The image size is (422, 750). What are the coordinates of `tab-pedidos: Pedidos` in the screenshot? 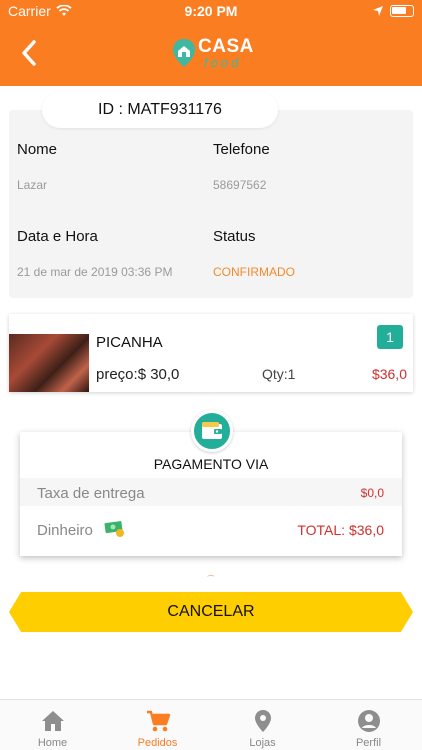 It's located at (157, 725).